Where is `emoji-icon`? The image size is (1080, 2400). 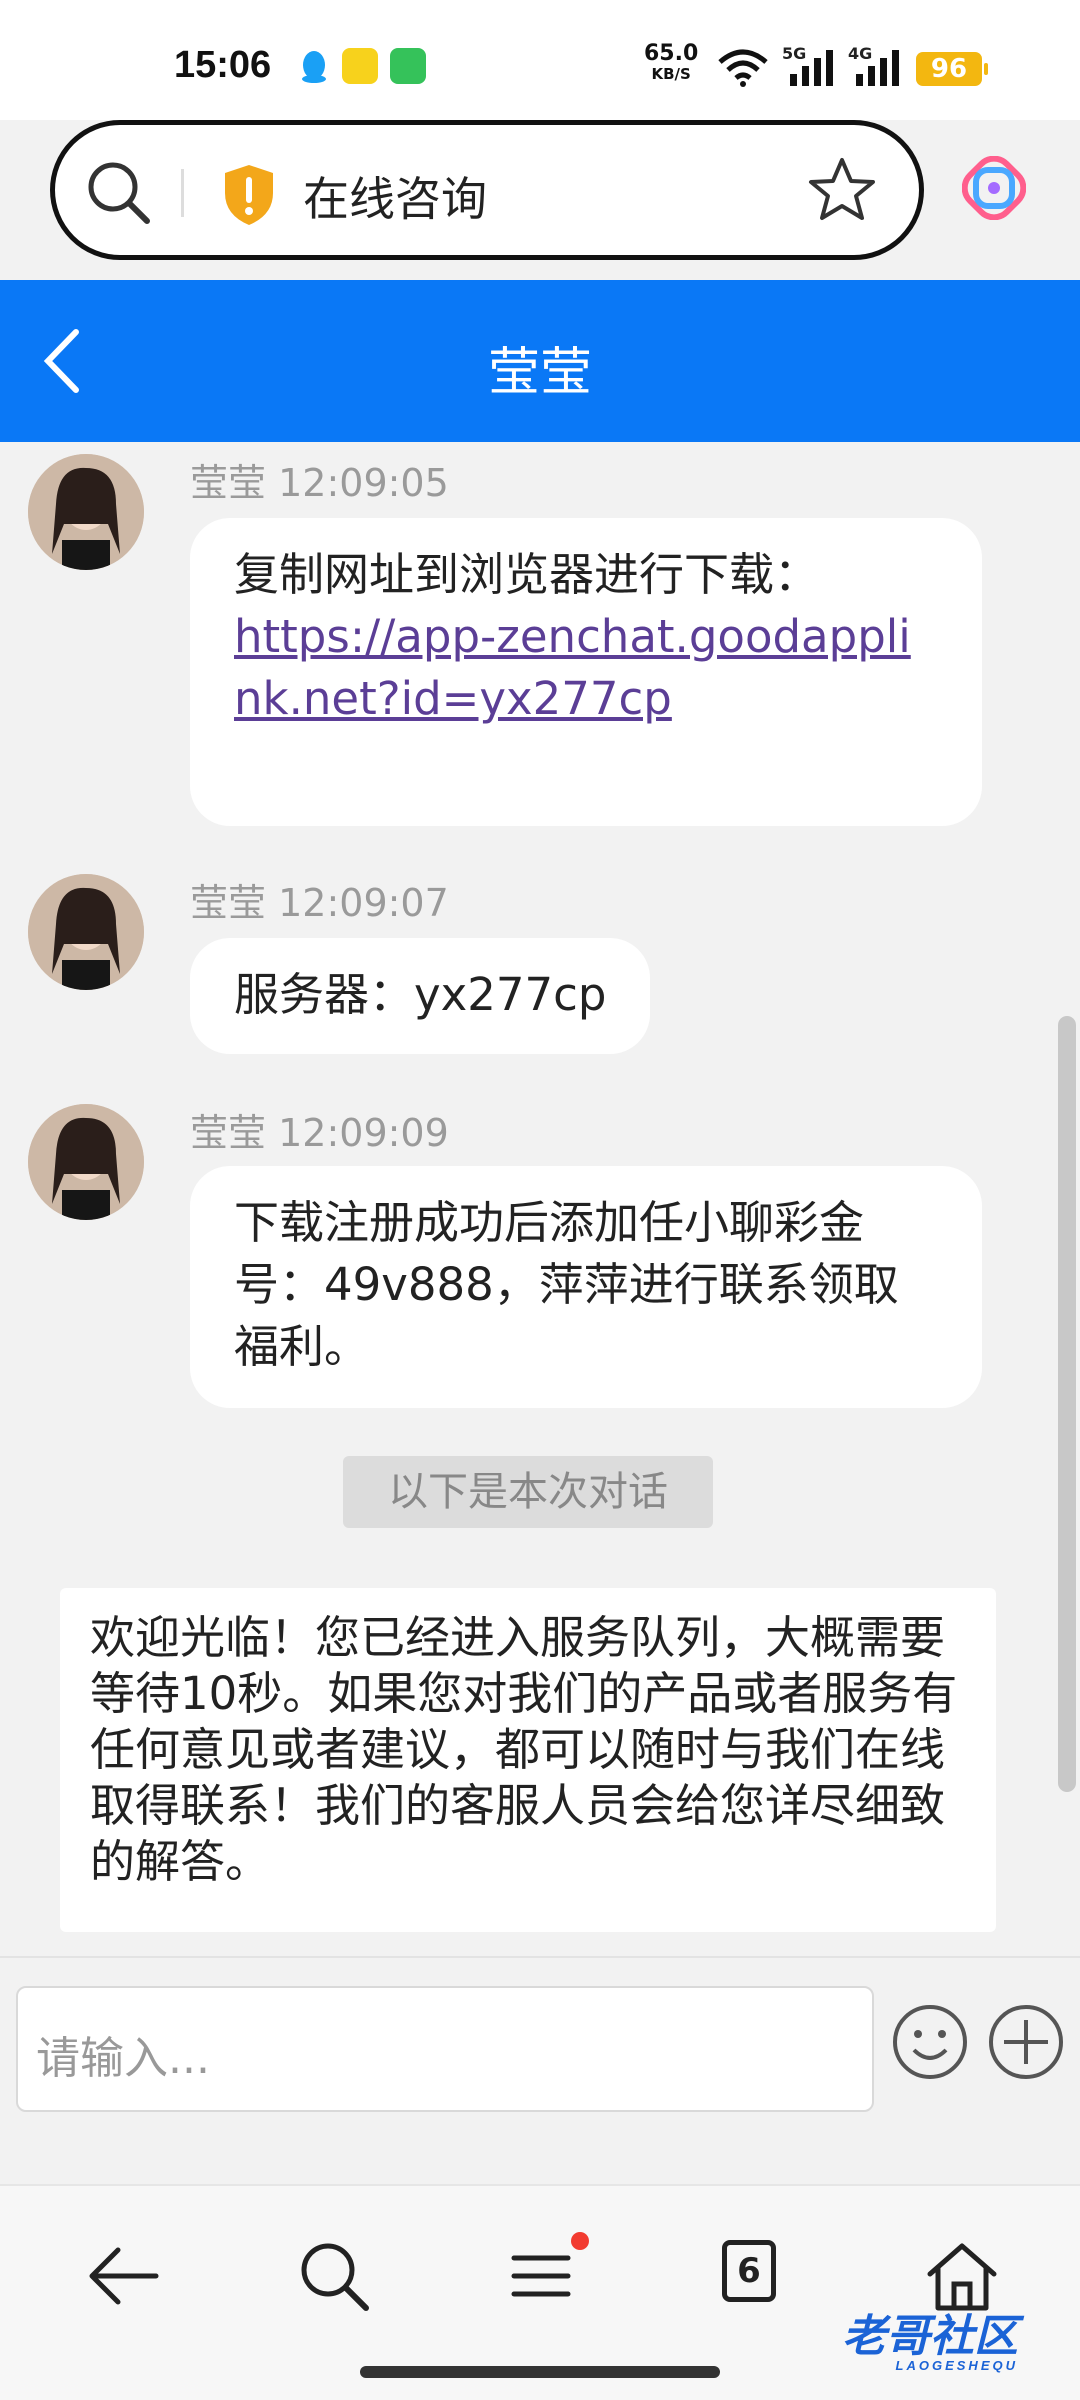 emoji-icon is located at coordinates (930, 2042).